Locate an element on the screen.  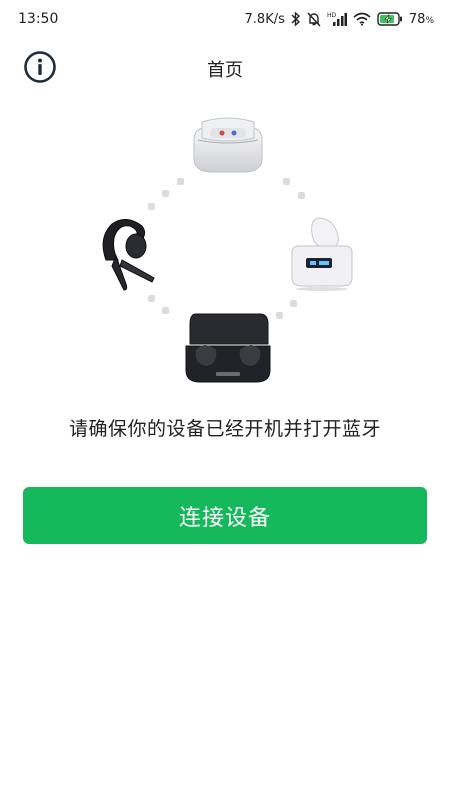
page-title: 首页 is located at coordinates (225, 70).